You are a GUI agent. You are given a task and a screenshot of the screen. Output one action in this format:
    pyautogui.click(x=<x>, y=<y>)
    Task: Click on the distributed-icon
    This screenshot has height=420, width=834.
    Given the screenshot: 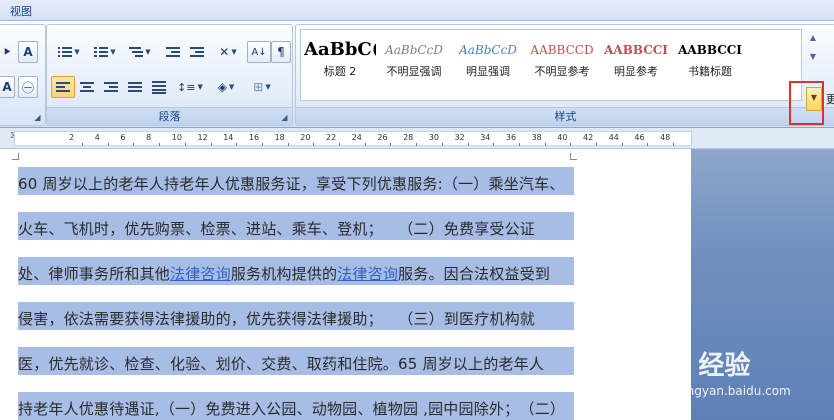 What is the action you would take?
    pyautogui.click(x=159, y=87)
    